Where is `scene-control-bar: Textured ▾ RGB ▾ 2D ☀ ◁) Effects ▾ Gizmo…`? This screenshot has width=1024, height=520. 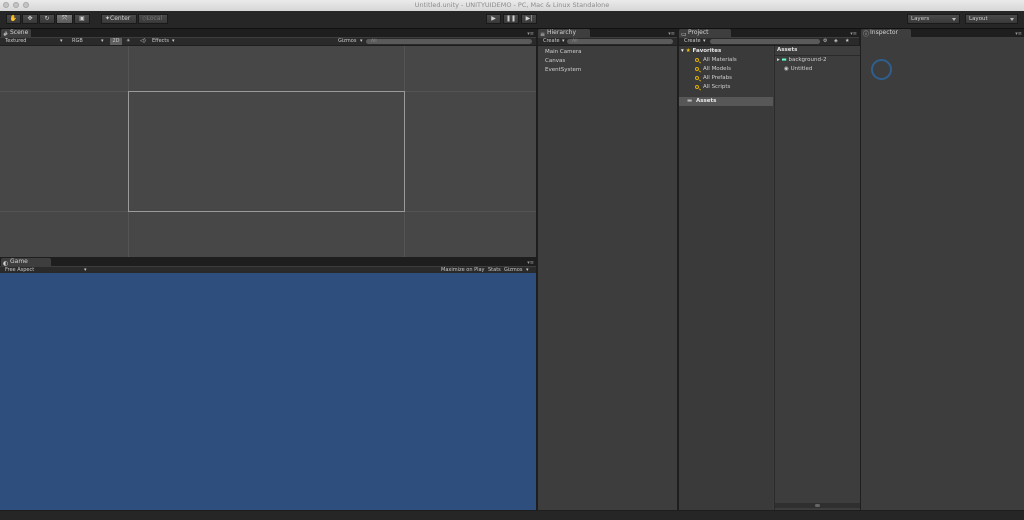
scene-control-bar: Textured ▾ RGB ▾ 2D ☀ ◁) Effects ▾ Gizmo… is located at coordinates (268, 42).